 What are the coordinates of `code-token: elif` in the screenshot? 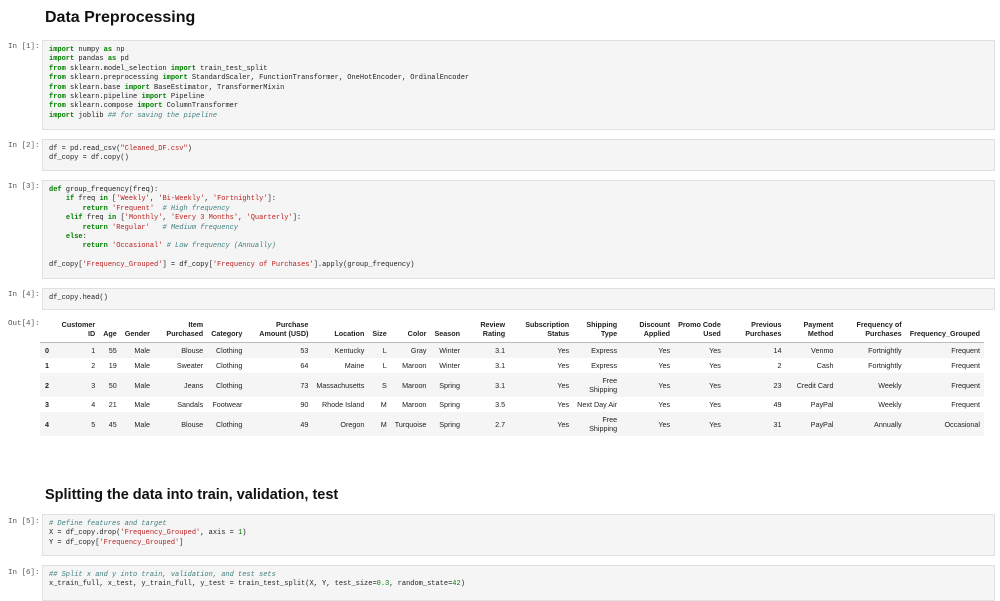 It's located at (74, 218).